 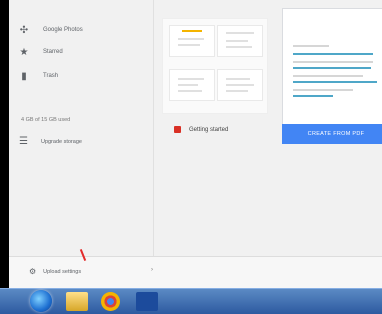 What do you see at coordinates (152, 270) in the screenshot?
I see `chevron-right-icon: ›` at bounding box center [152, 270].